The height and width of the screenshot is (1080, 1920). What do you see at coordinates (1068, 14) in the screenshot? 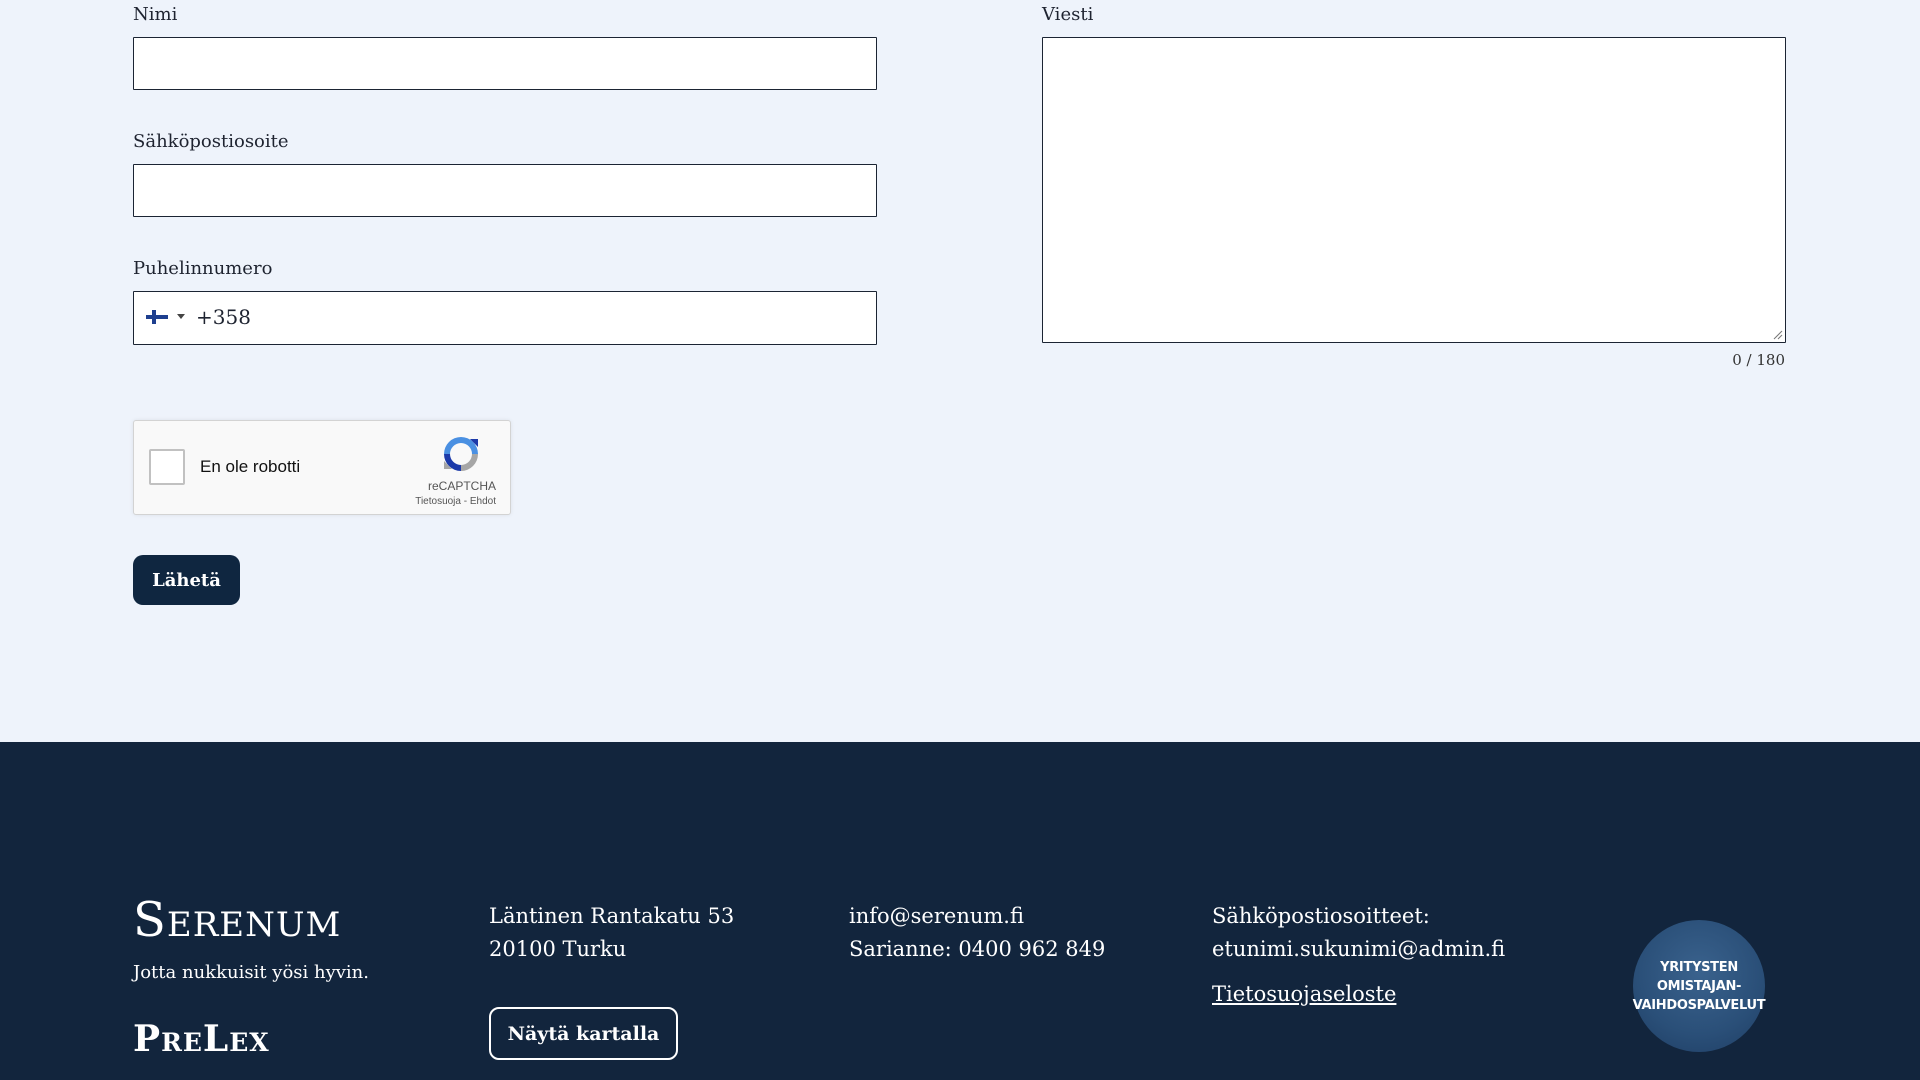
I see `message-label: Viesti` at bounding box center [1068, 14].